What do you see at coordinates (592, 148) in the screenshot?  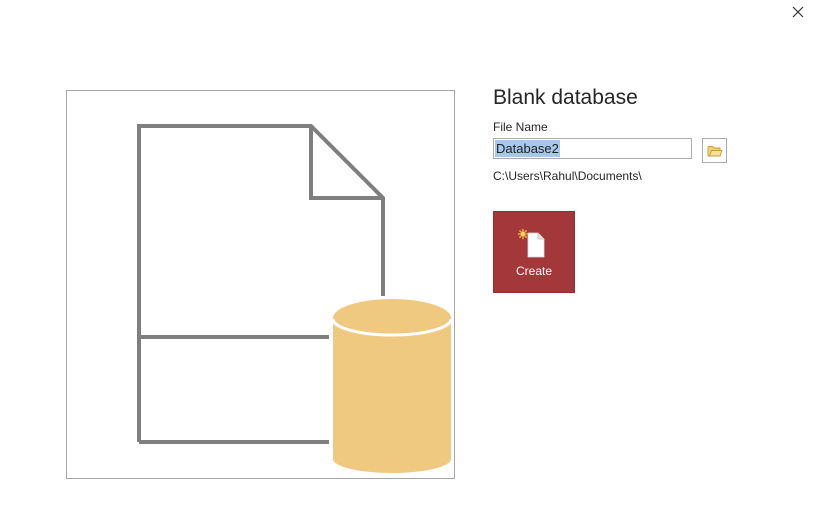 I see `file-name-input: Database2` at bounding box center [592, 148].